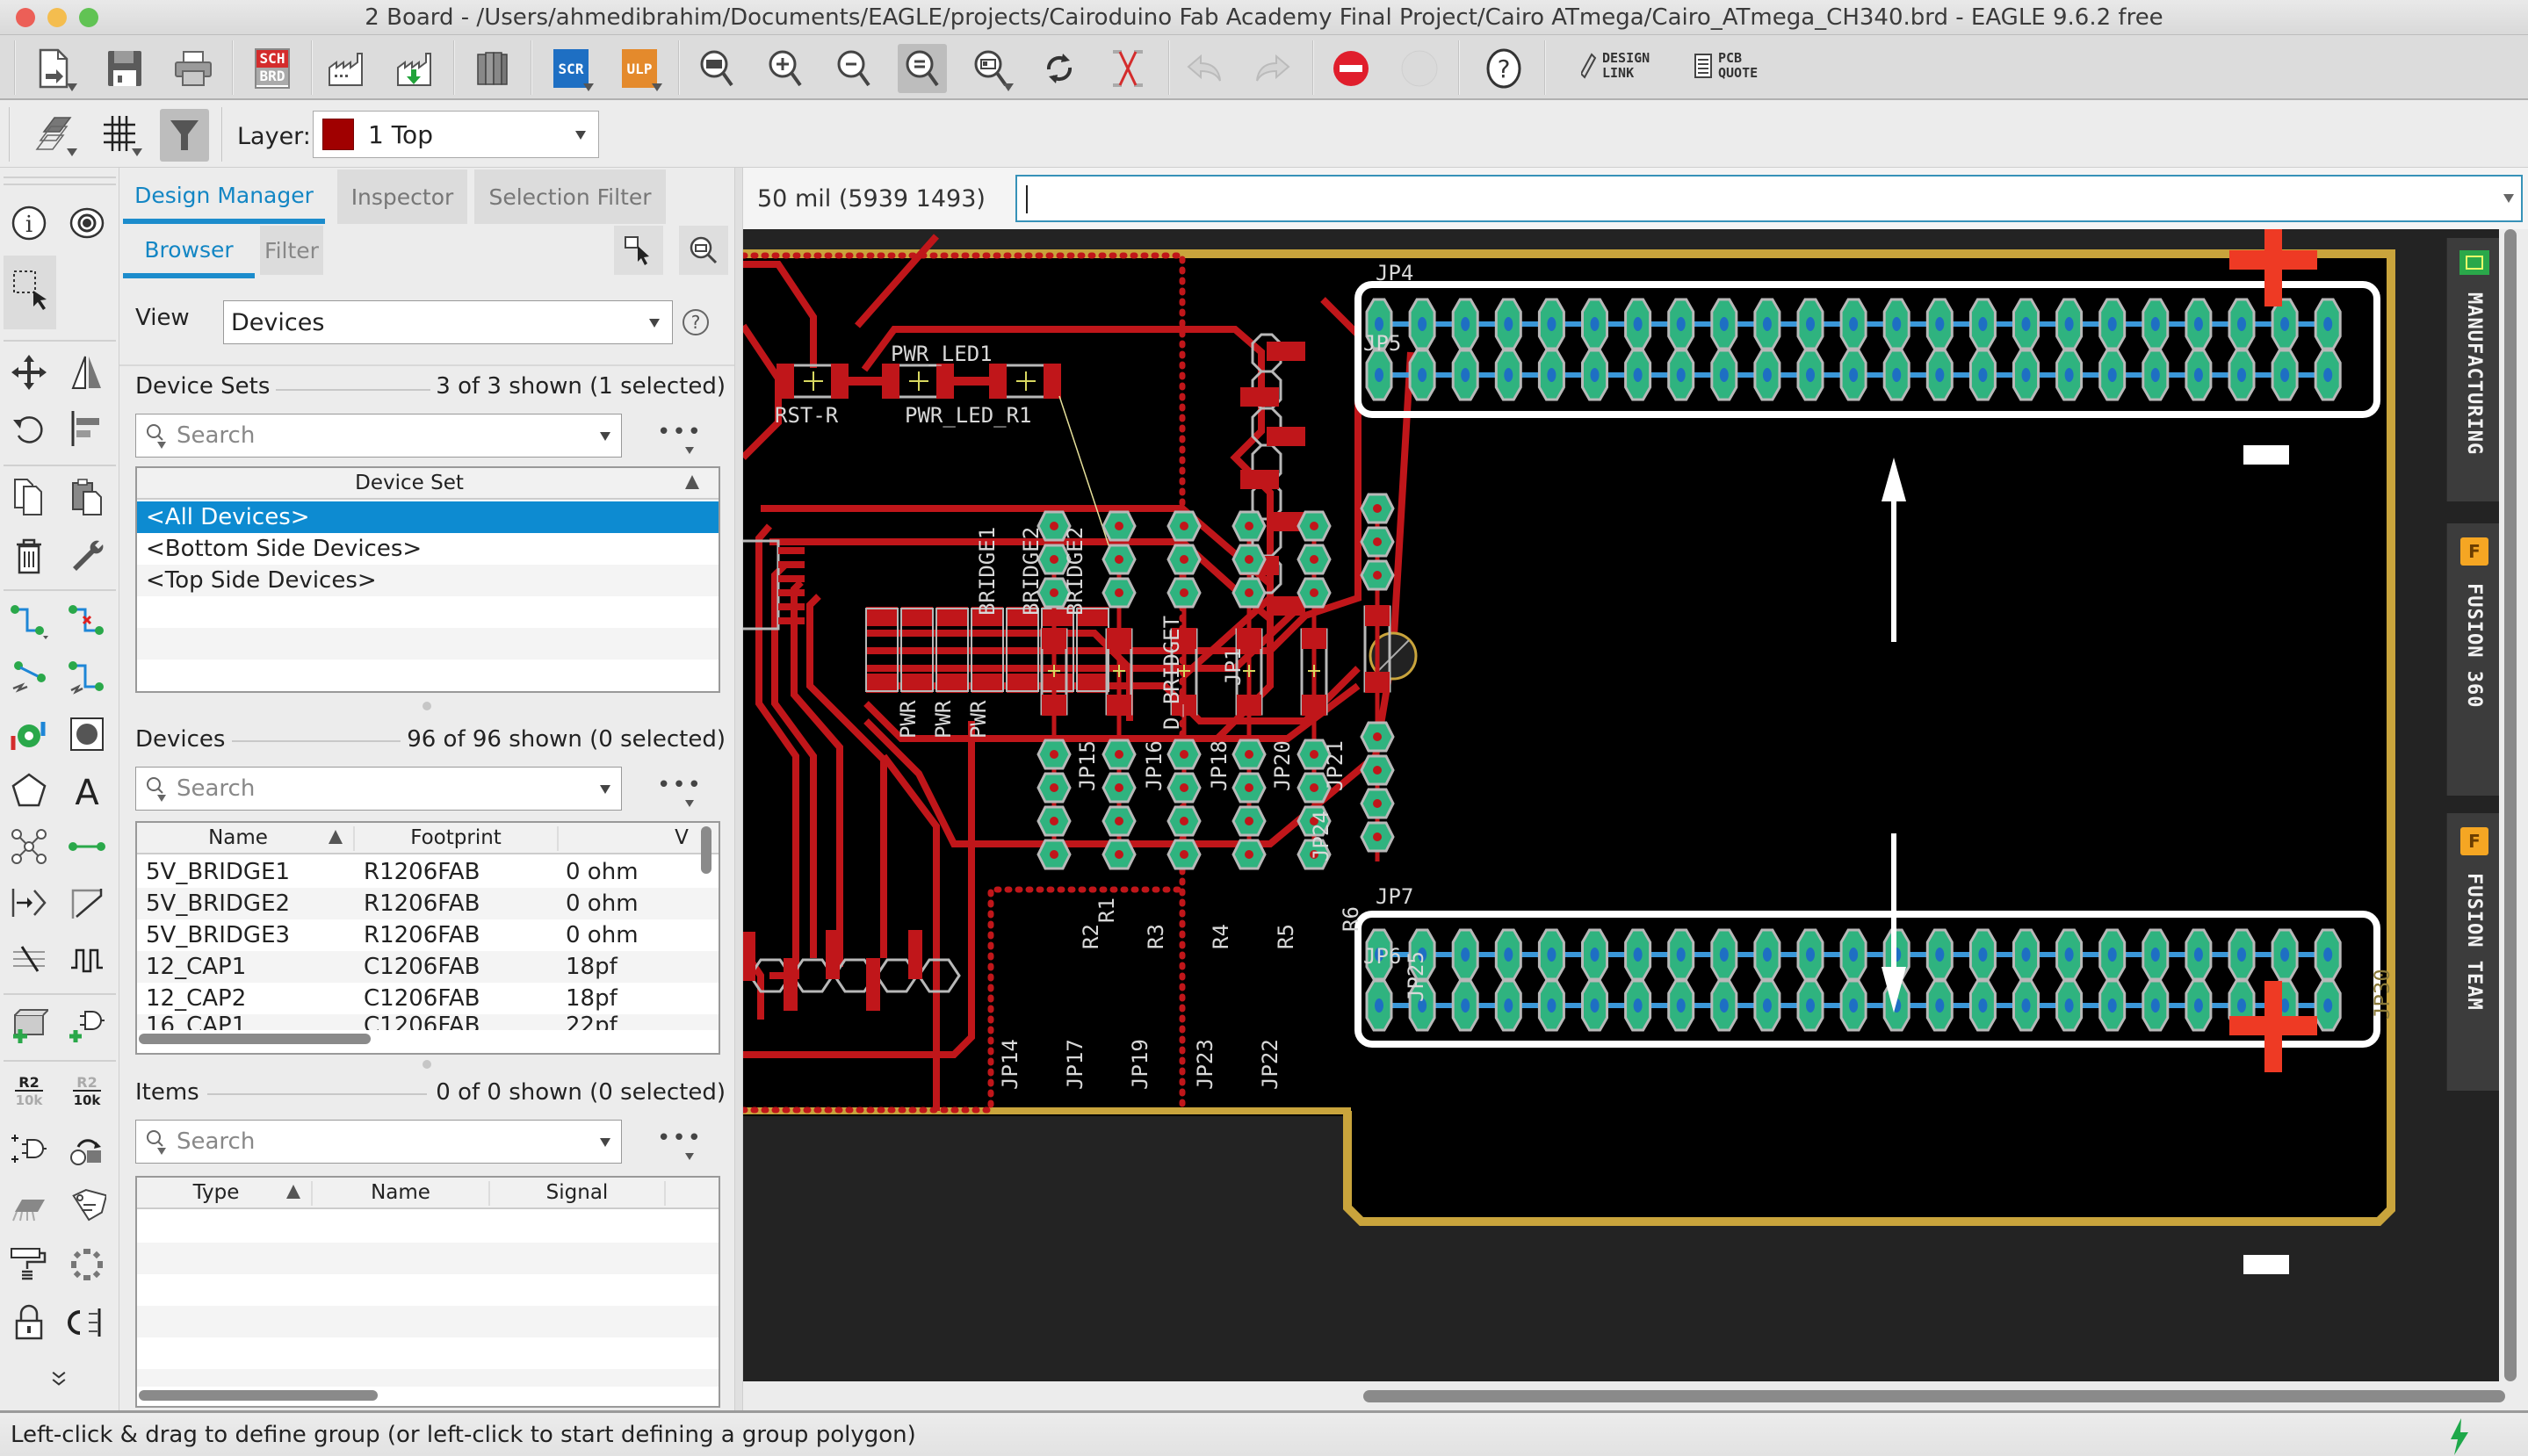 Image resolution: width=2528 pixels, height=1456 pixels. I want to click on show-button, so click(87, 223).